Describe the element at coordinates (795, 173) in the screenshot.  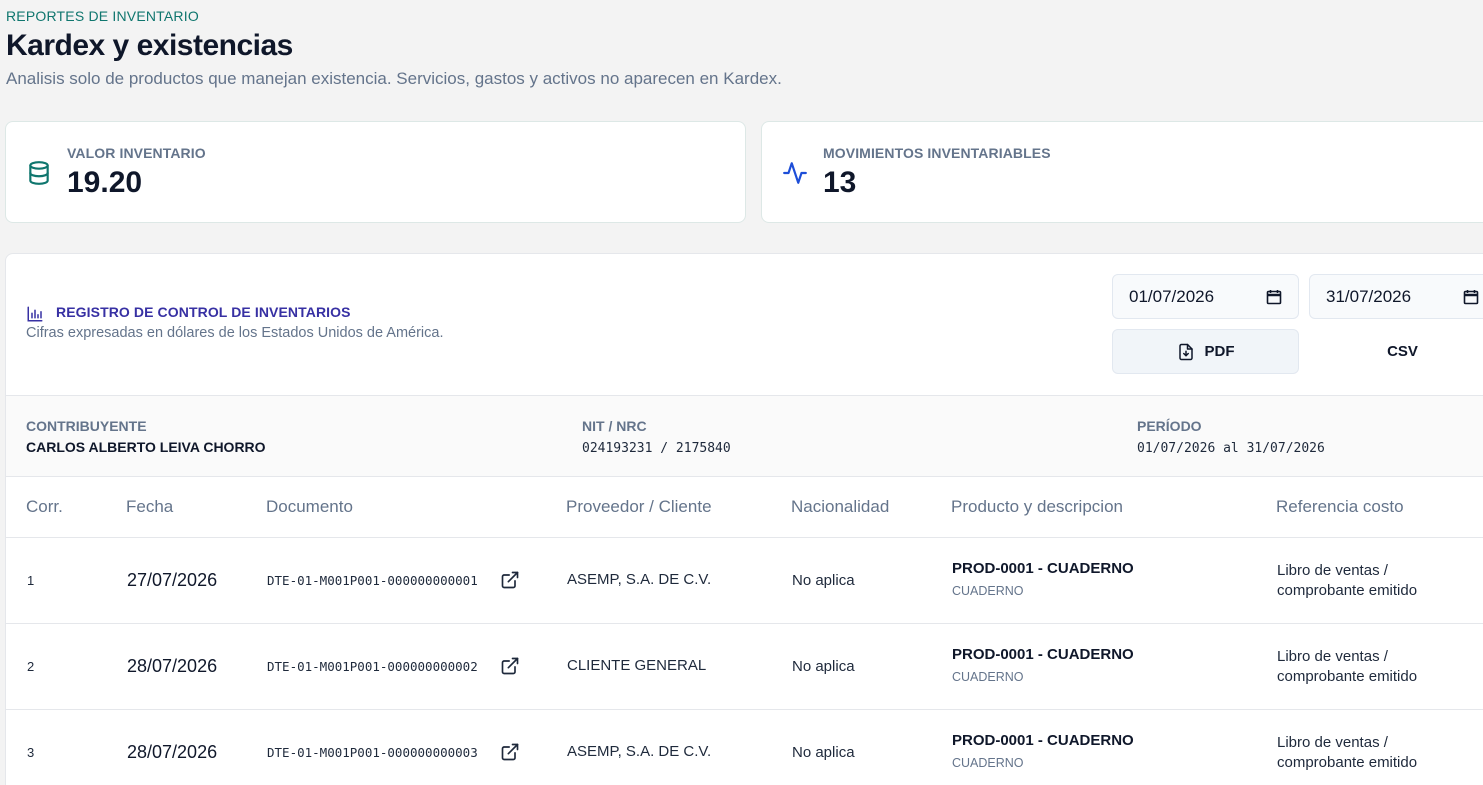
I see `activity-icon` at that location.